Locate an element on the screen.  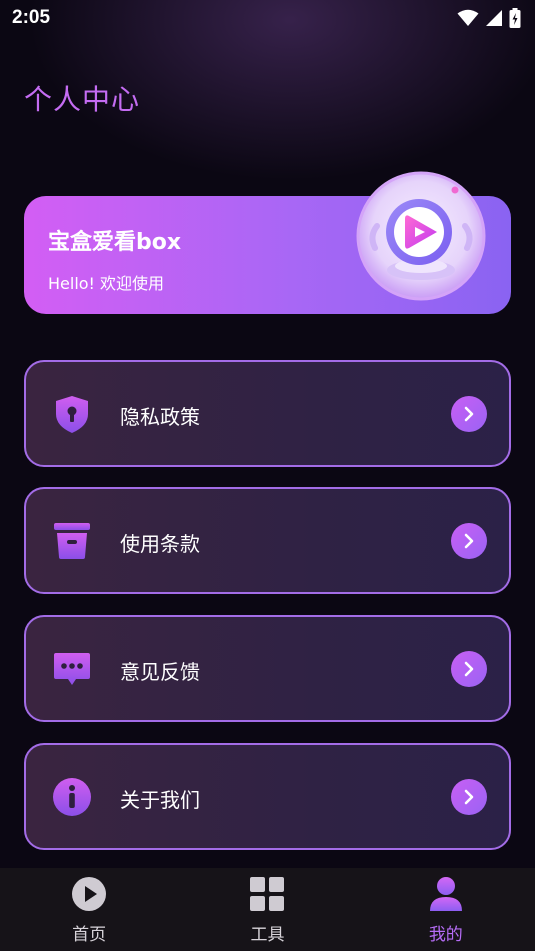
tab-mine: 我的 is located at coordinates (446, 909).